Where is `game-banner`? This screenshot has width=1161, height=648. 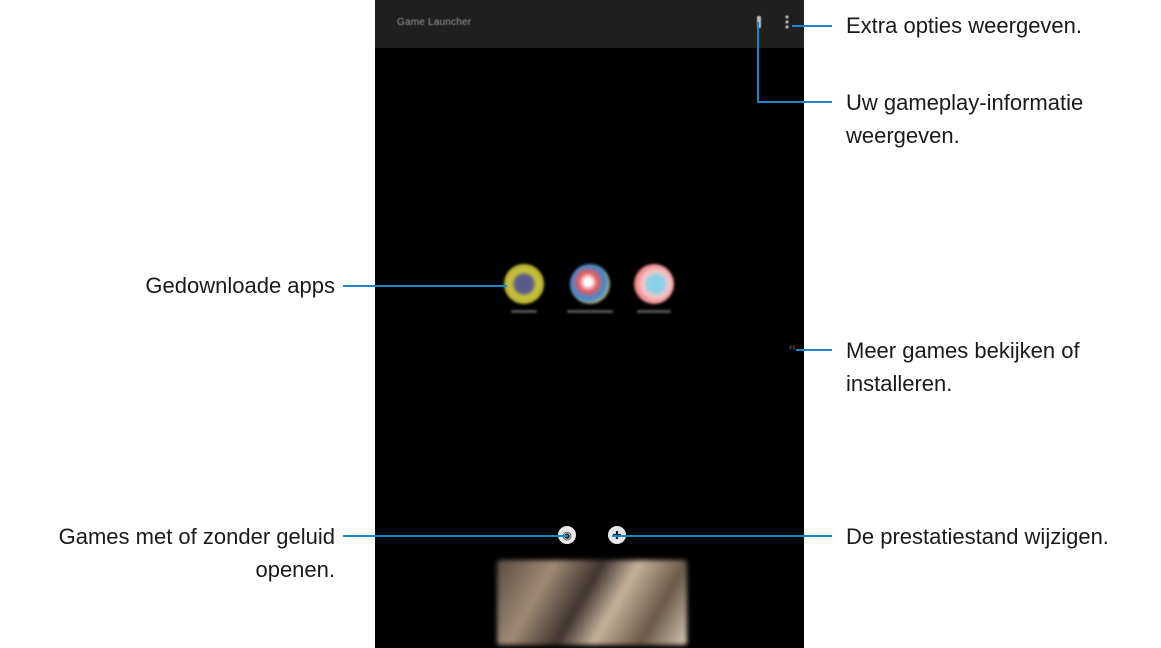
game-banner is located at coordinates (592, 602).